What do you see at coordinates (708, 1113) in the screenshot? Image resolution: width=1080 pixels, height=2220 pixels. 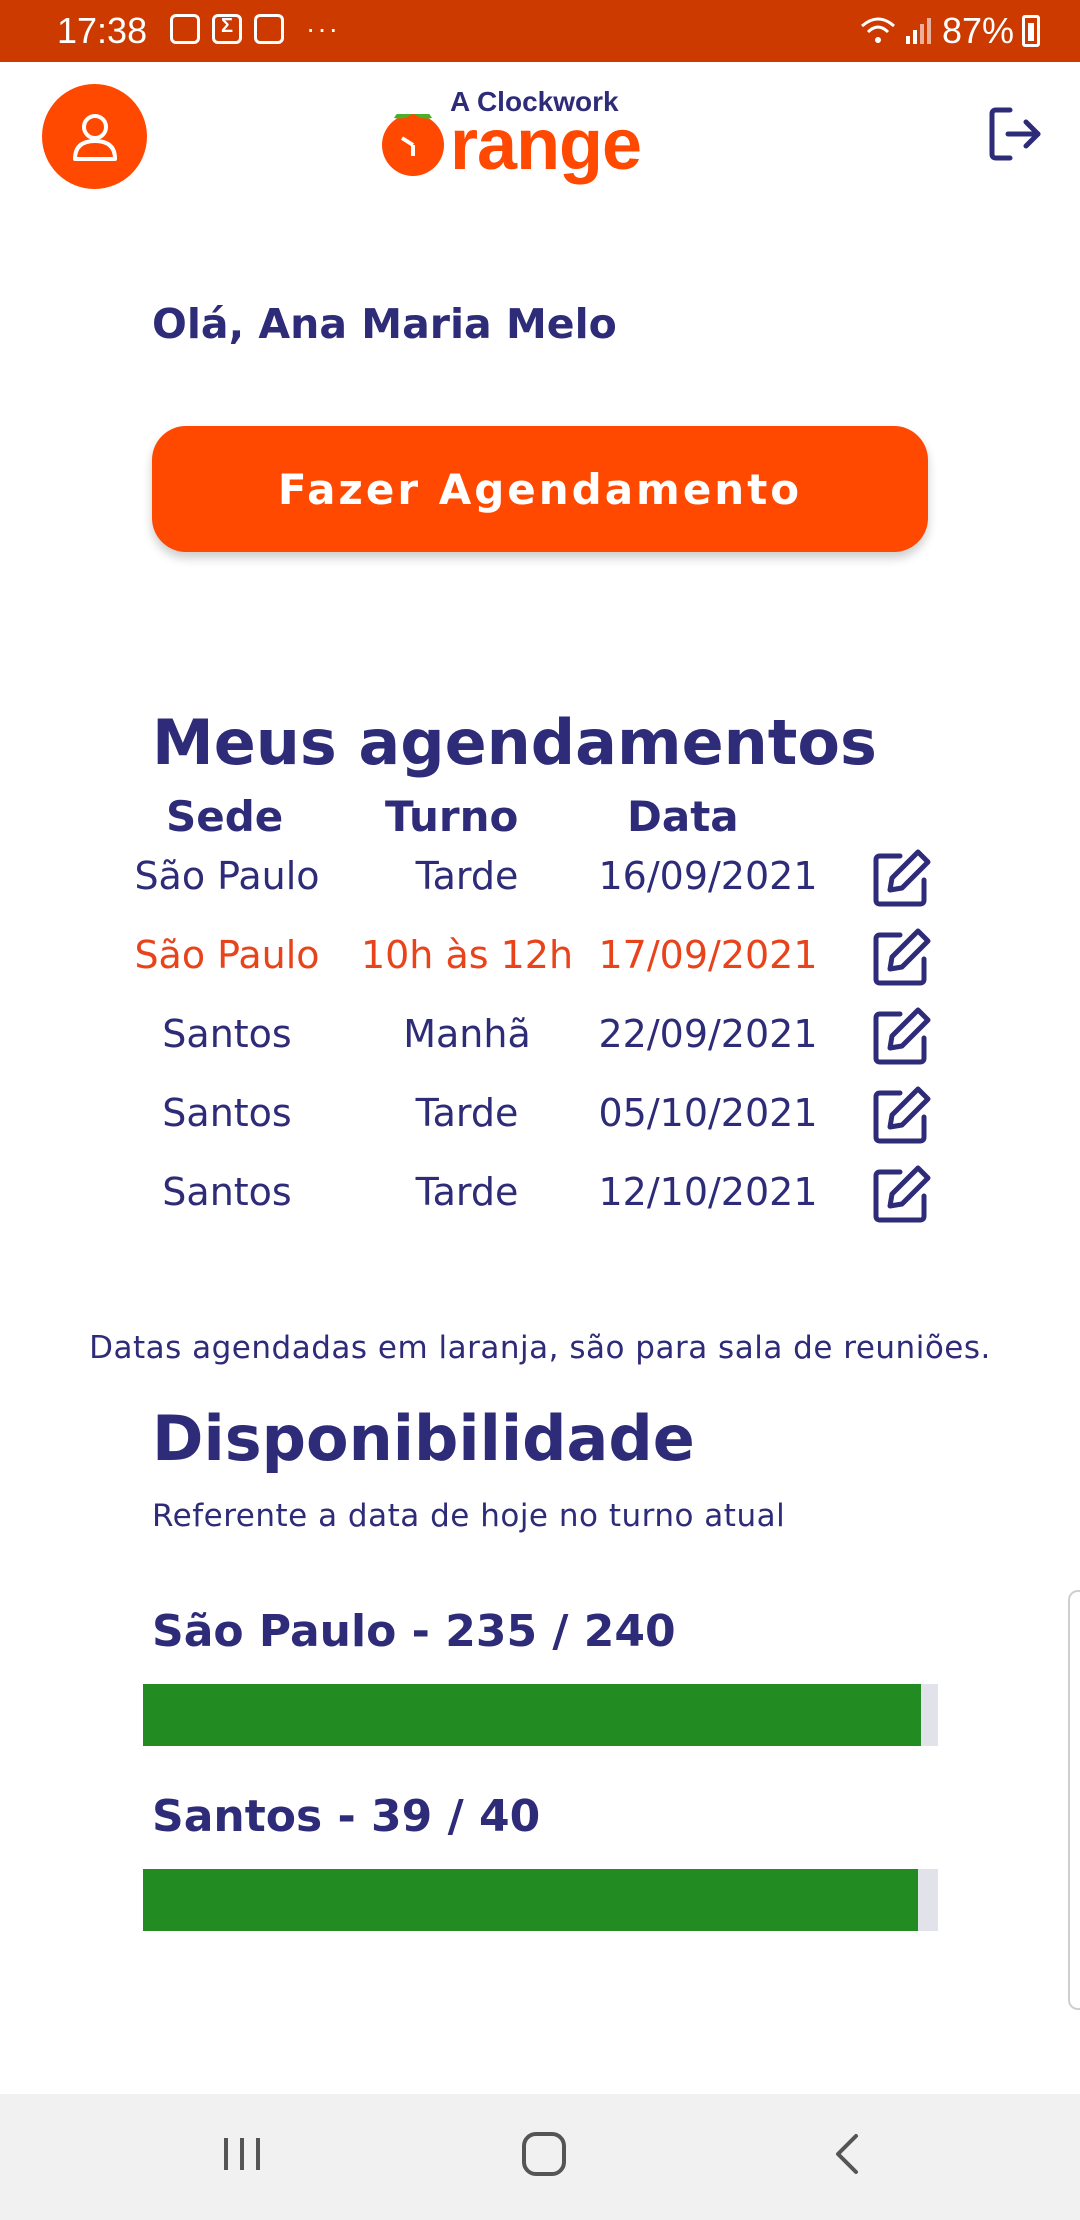 I see `schedule-row-data: 05/10/2021` at bounding box center [708, 1113].